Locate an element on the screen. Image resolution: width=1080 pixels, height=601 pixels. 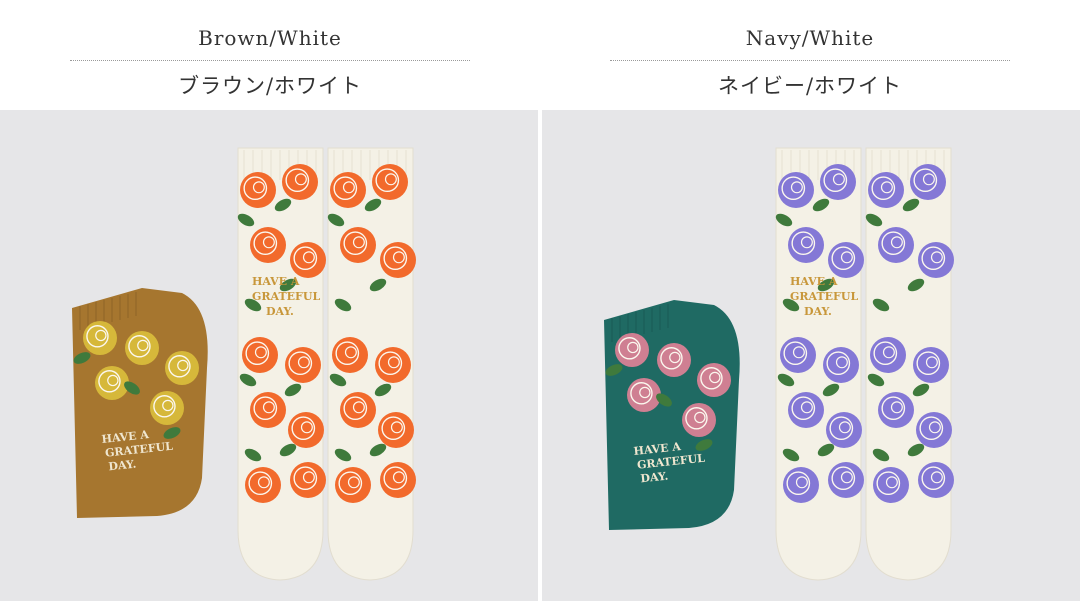
variant-name-en: Navy/White is located at coordinates (810, 38).